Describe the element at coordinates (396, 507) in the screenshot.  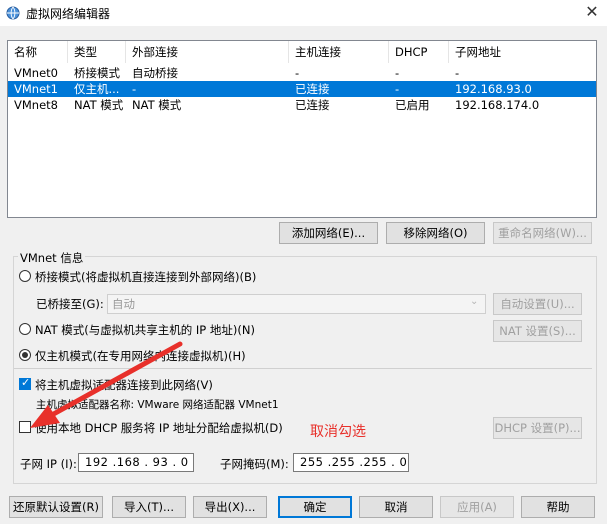
I see `cancel-button: 取消` at that location.